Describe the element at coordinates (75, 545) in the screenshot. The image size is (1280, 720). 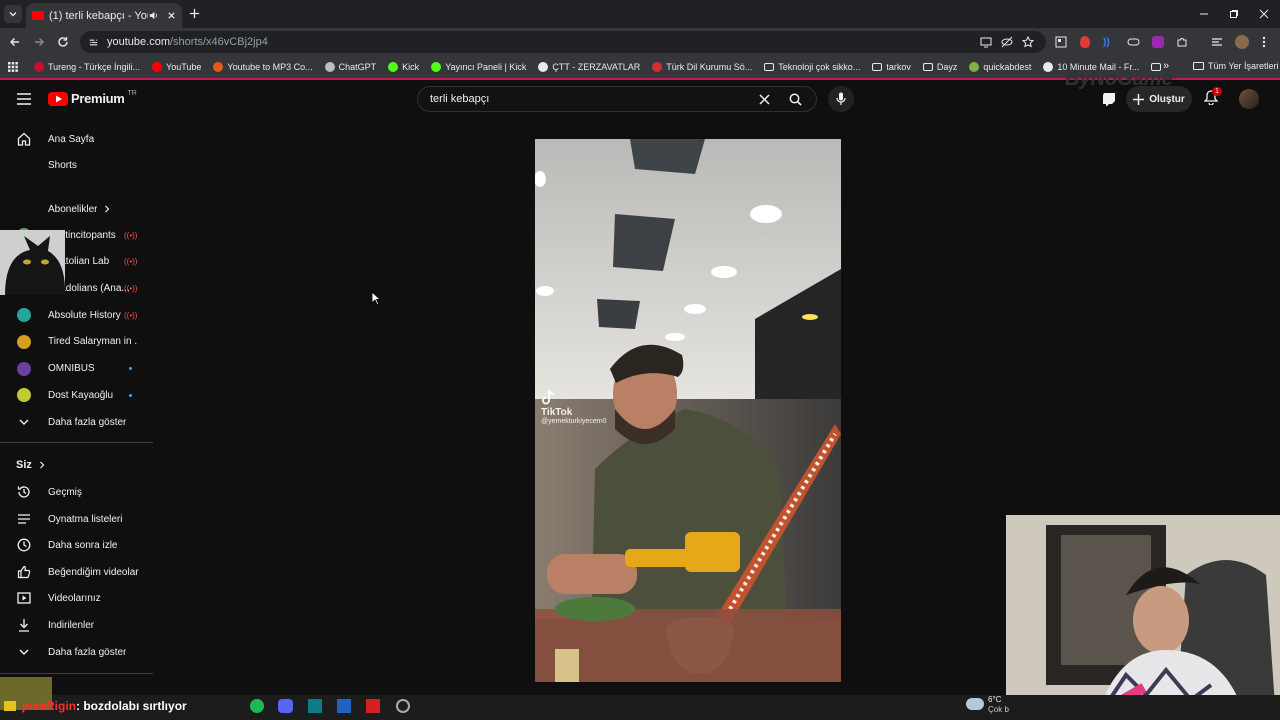
I see `sidebar-item-watch-later: Daha sonra izle` at that location.